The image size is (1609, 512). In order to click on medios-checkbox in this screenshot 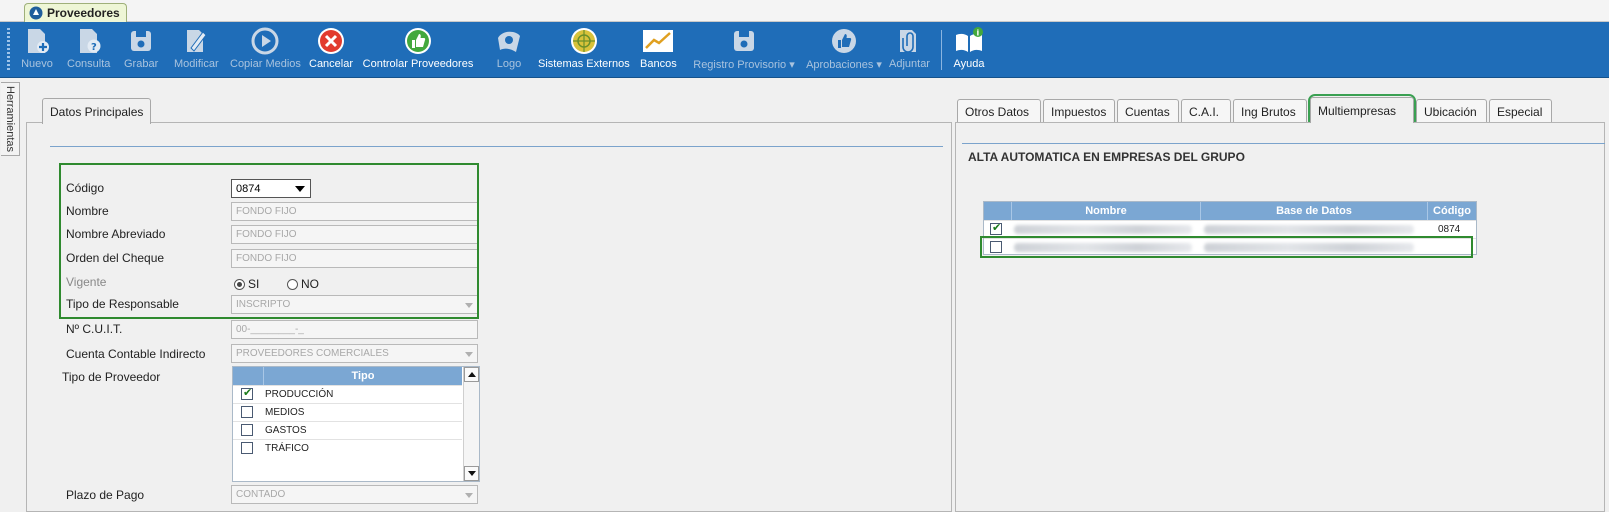, I will do `click(247, 412)`.